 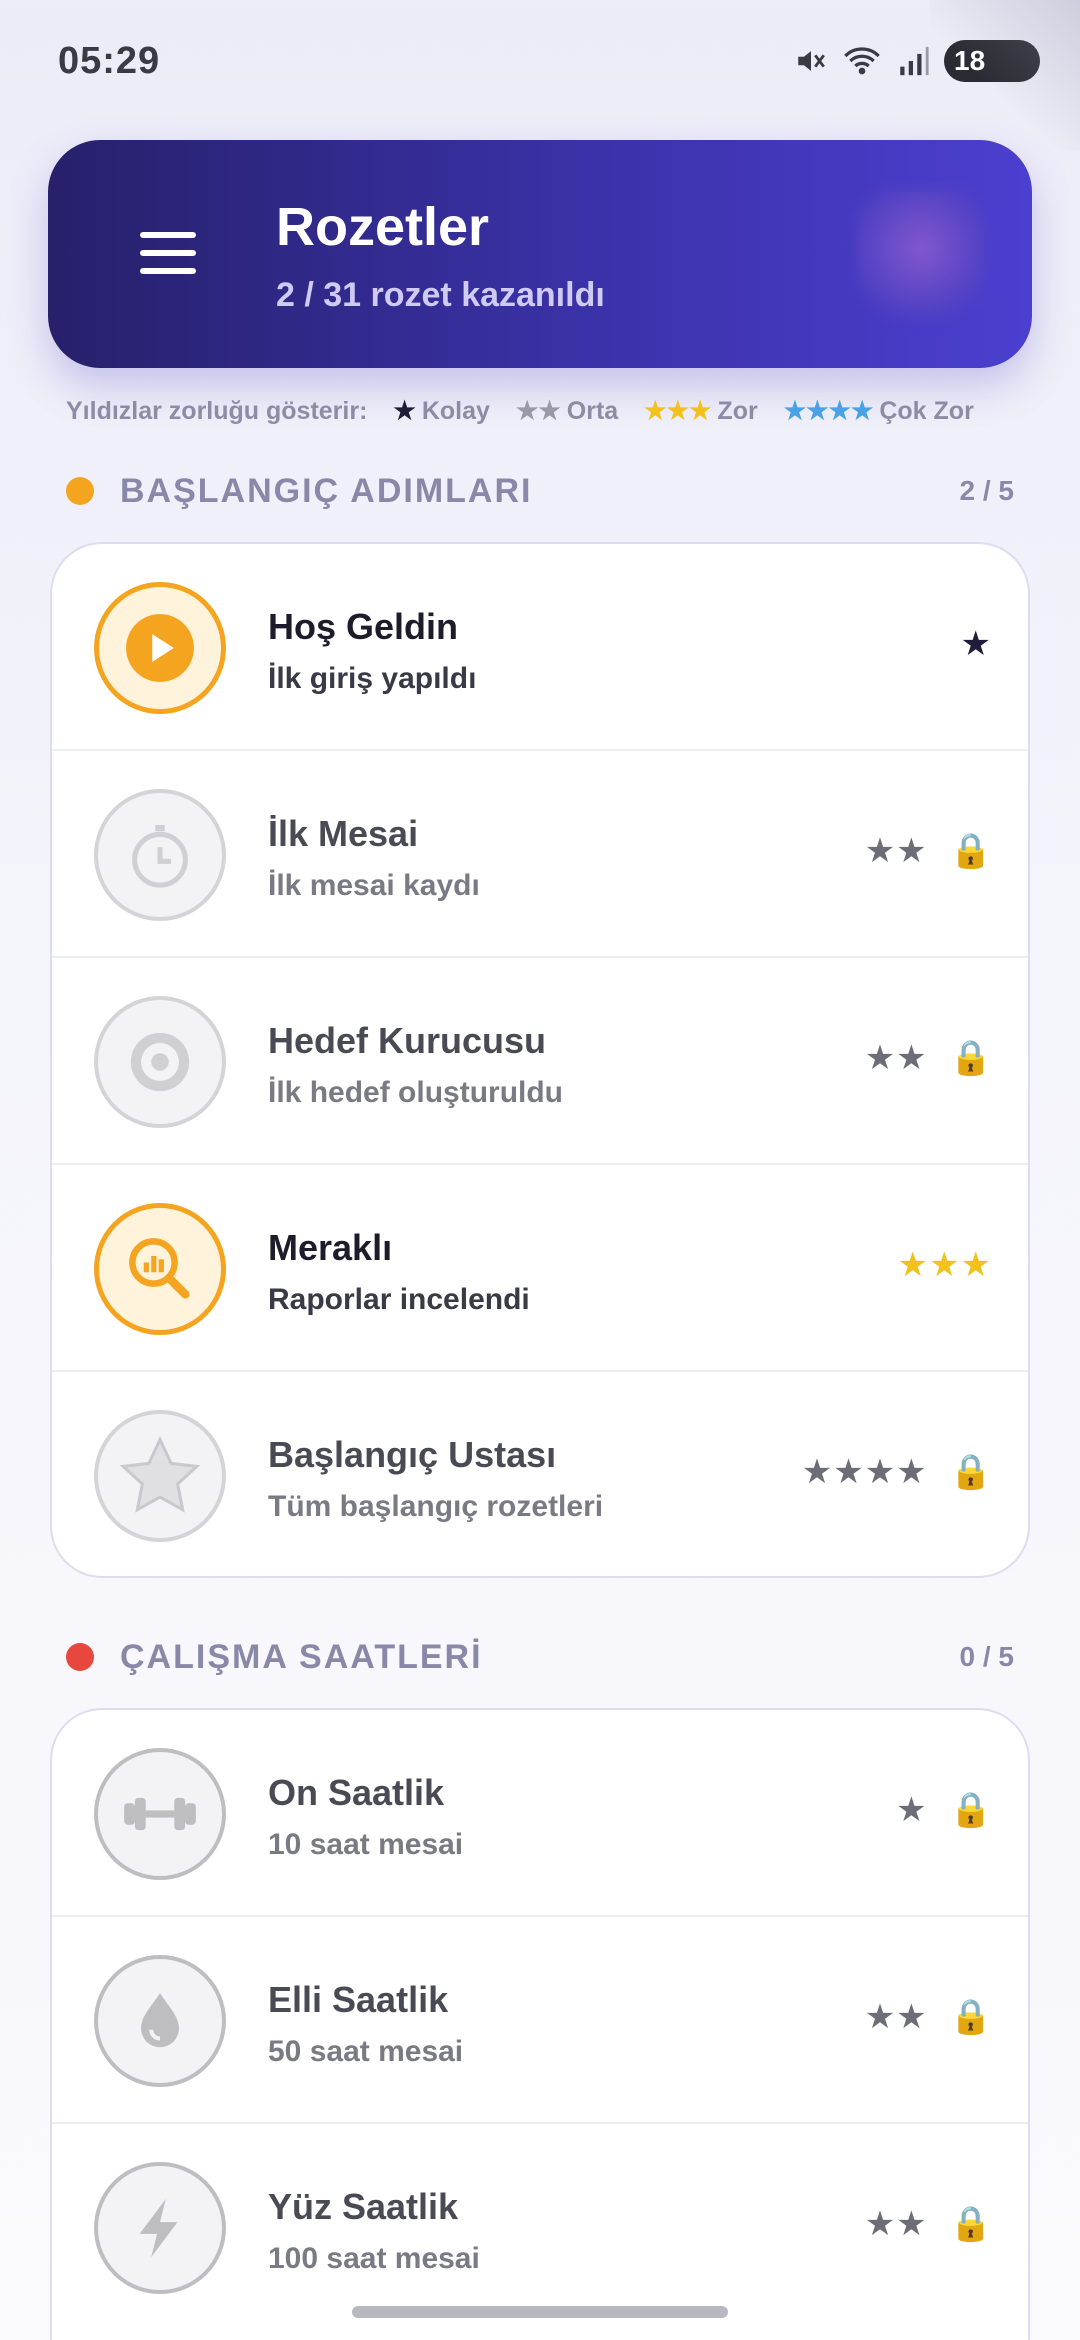 I want to click on legend-item-zor: ★★★ Zor, so click(x=701, y=411).